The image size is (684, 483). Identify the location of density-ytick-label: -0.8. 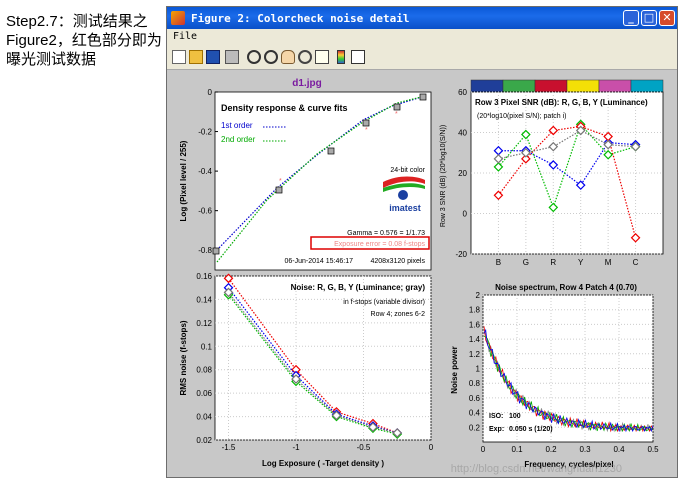
(205, 250).